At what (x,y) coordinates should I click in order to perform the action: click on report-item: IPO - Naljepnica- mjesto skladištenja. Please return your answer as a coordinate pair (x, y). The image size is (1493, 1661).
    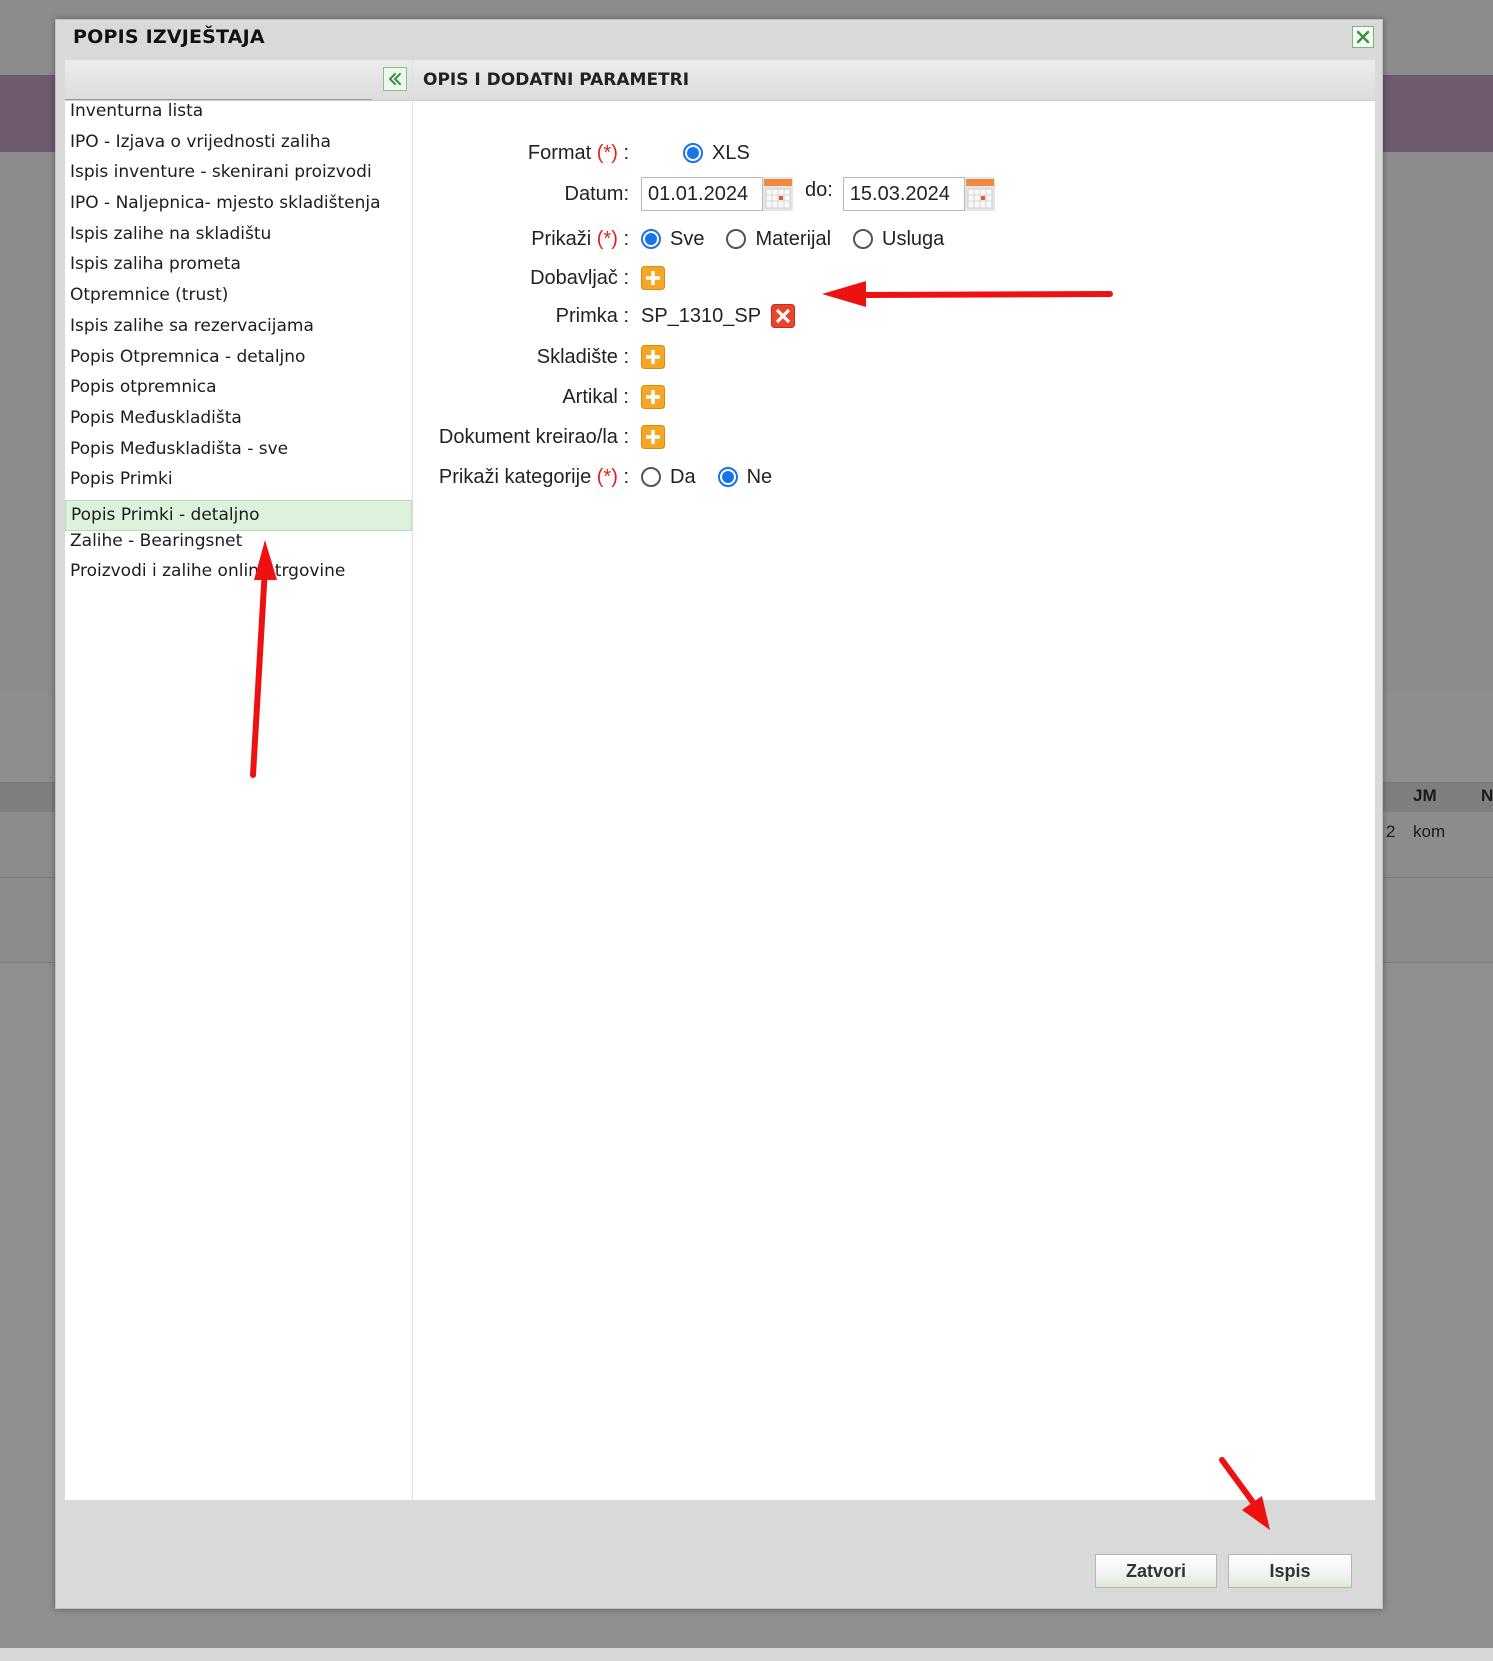
    Looking at the image, I should click on (238, 208).